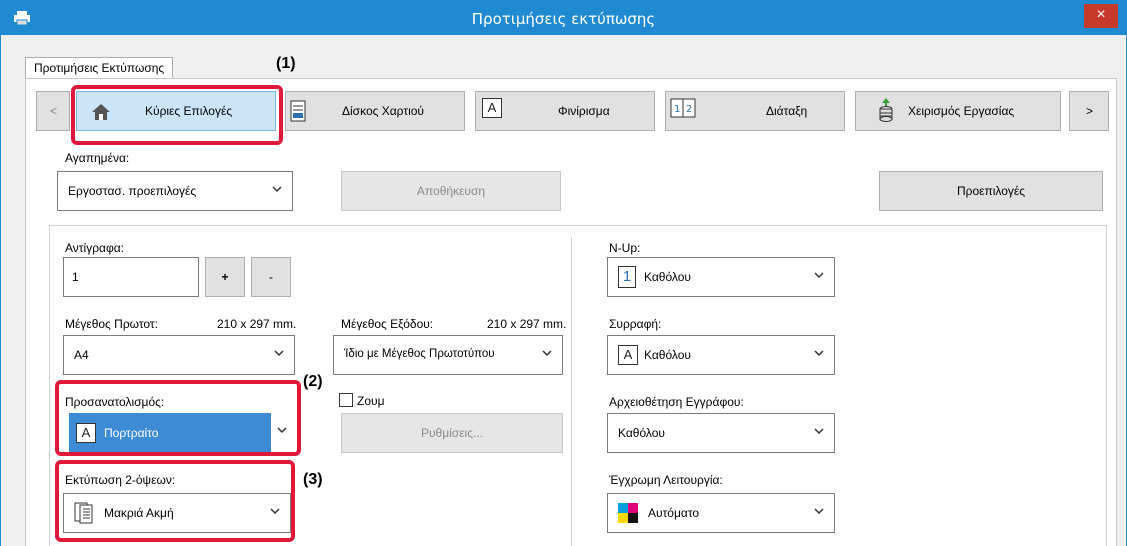  Describe the element at coordinates (257, 324) in the screenshot. I see `original-size-dims: 210 x 297 mm.` at that location.